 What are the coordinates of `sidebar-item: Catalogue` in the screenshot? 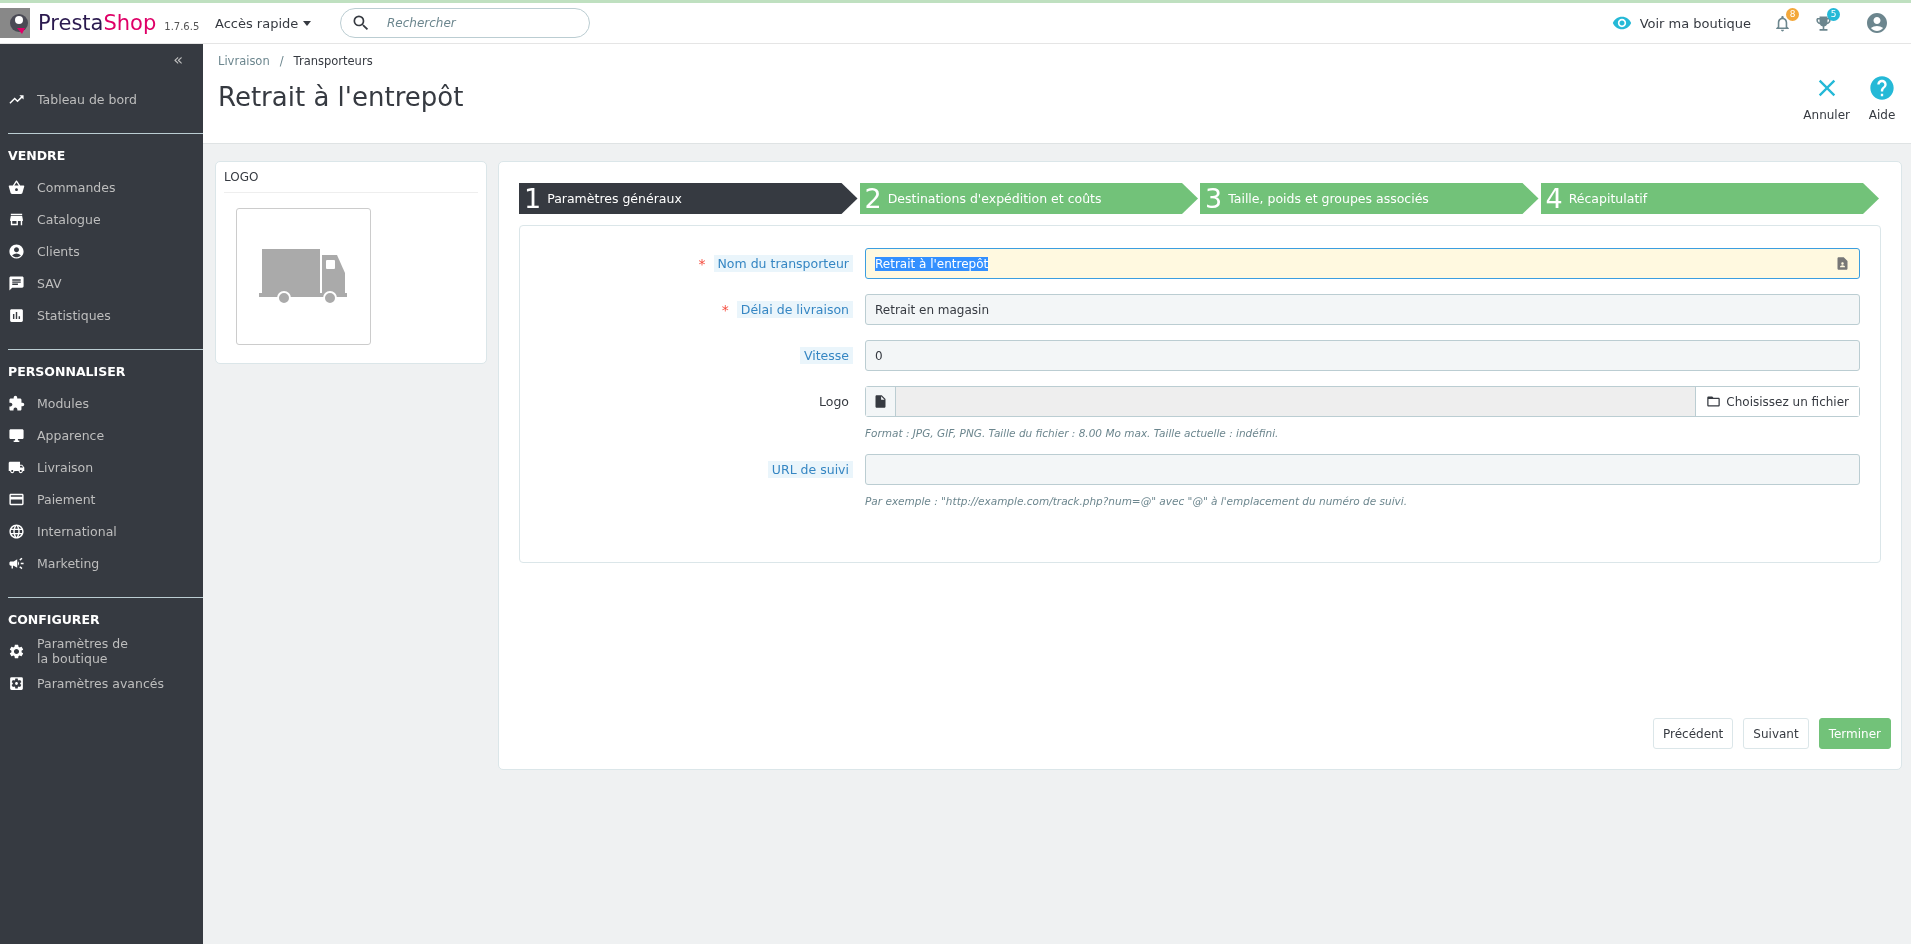 It's located at (101, 219).